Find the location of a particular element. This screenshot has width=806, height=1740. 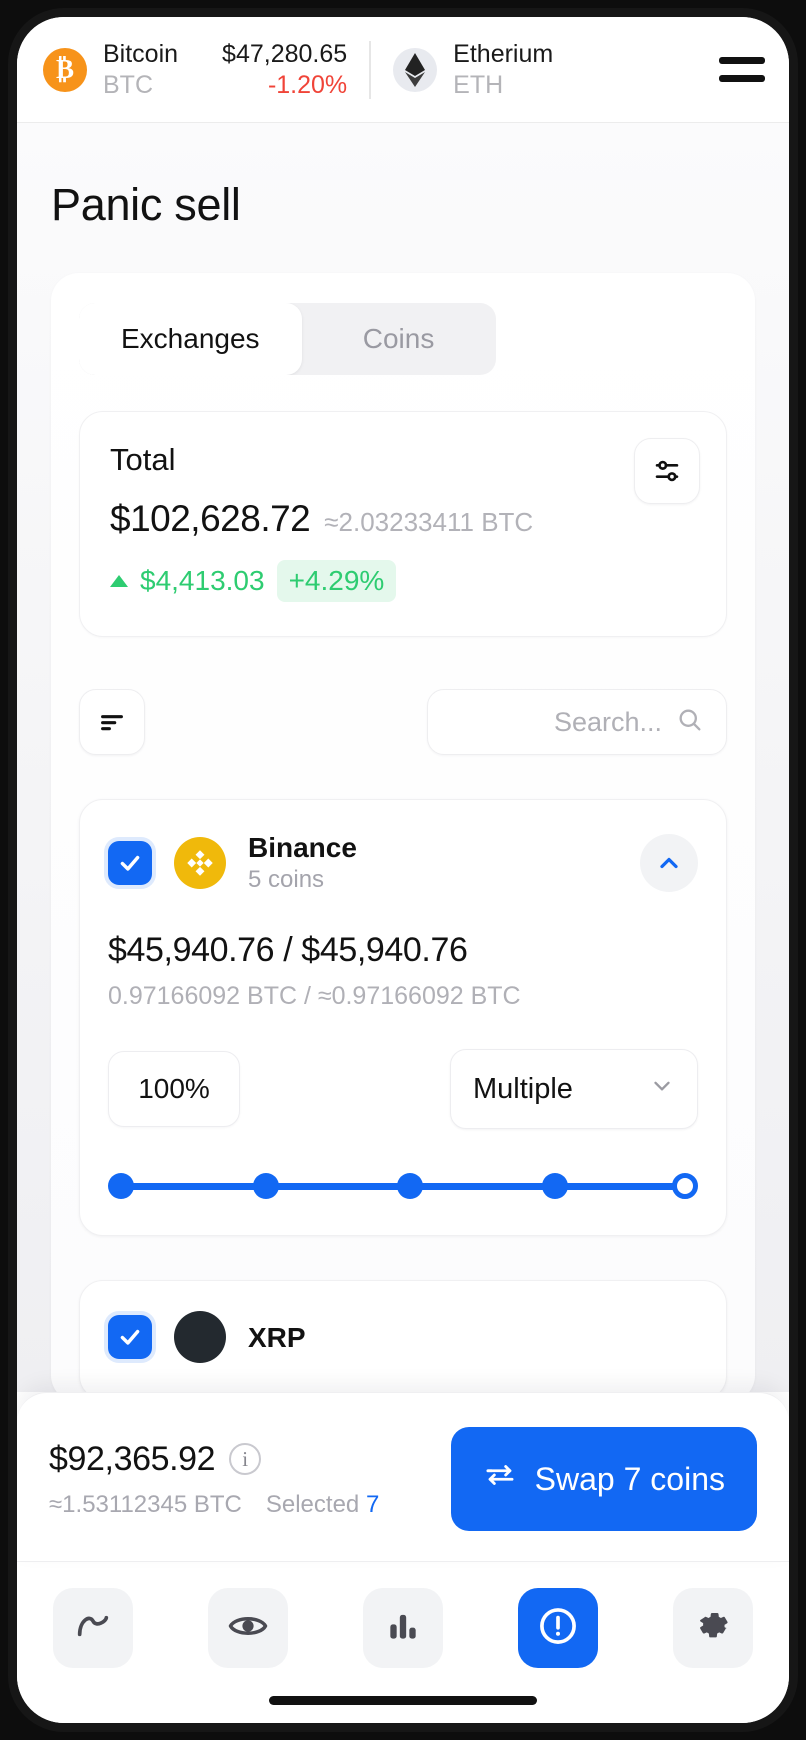

total-btc-equivalent: ≈2.03233411 BTC is located at coordinates (429, 522).